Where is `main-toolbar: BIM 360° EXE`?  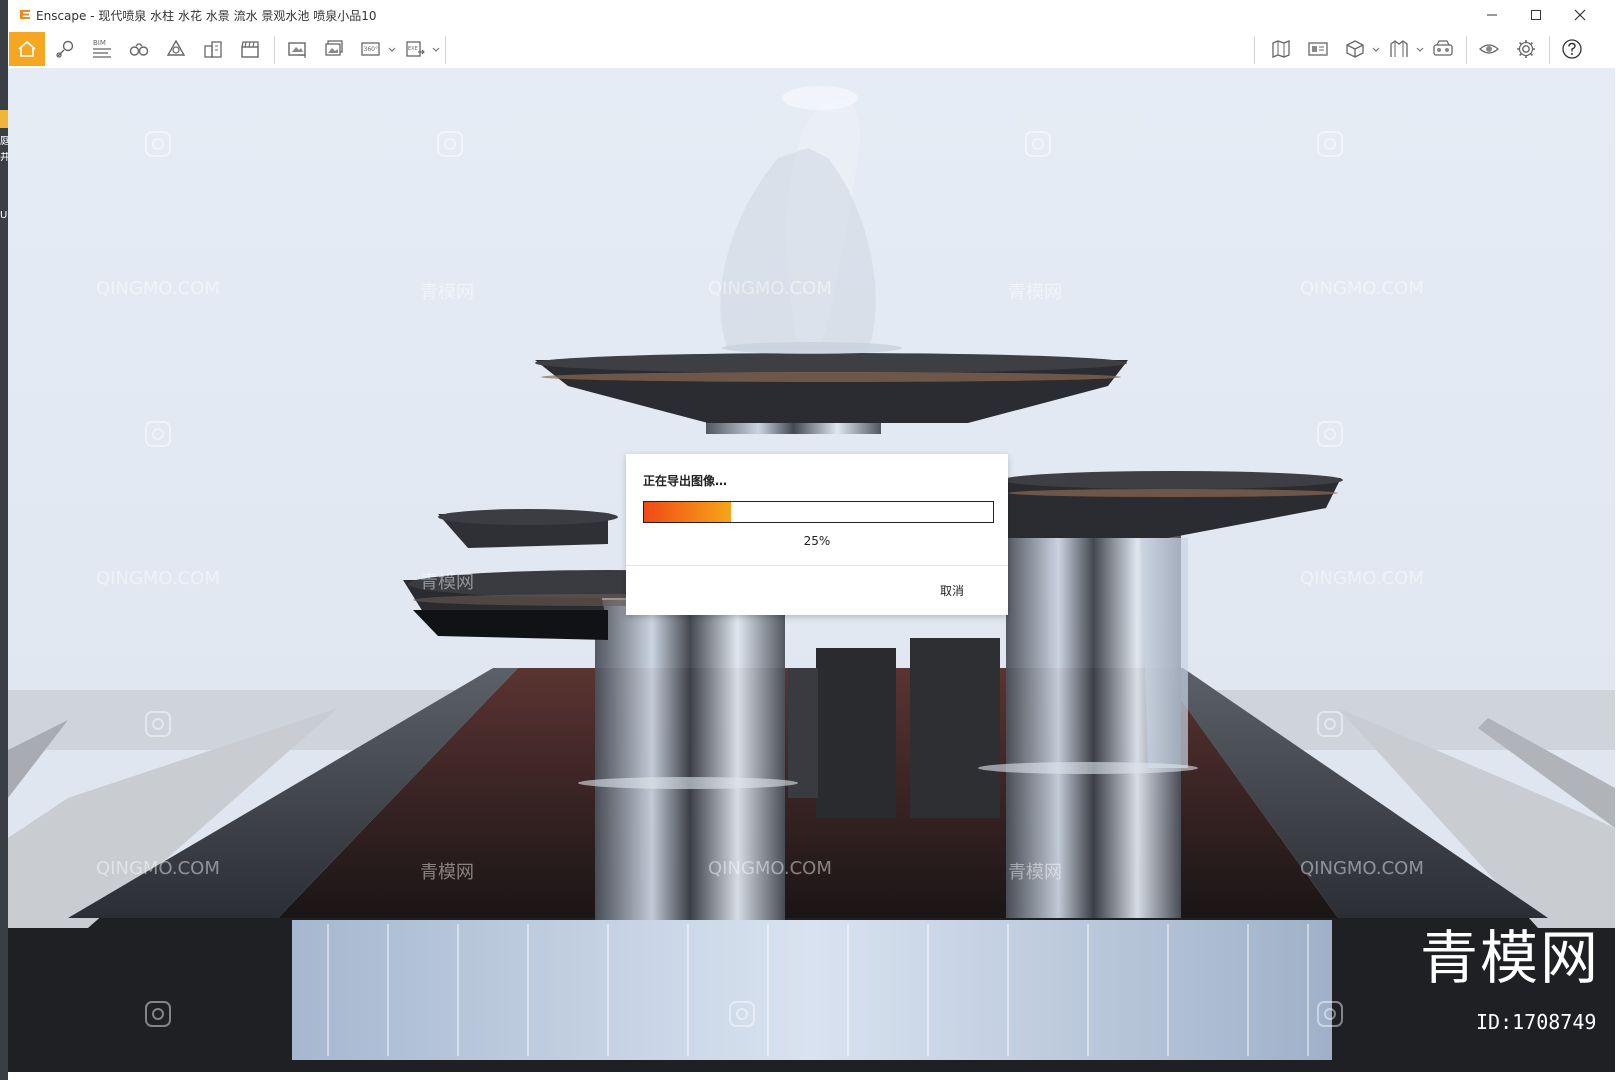 main-toolbar: BIM 360° EXE is located at coordinates (815, 60).